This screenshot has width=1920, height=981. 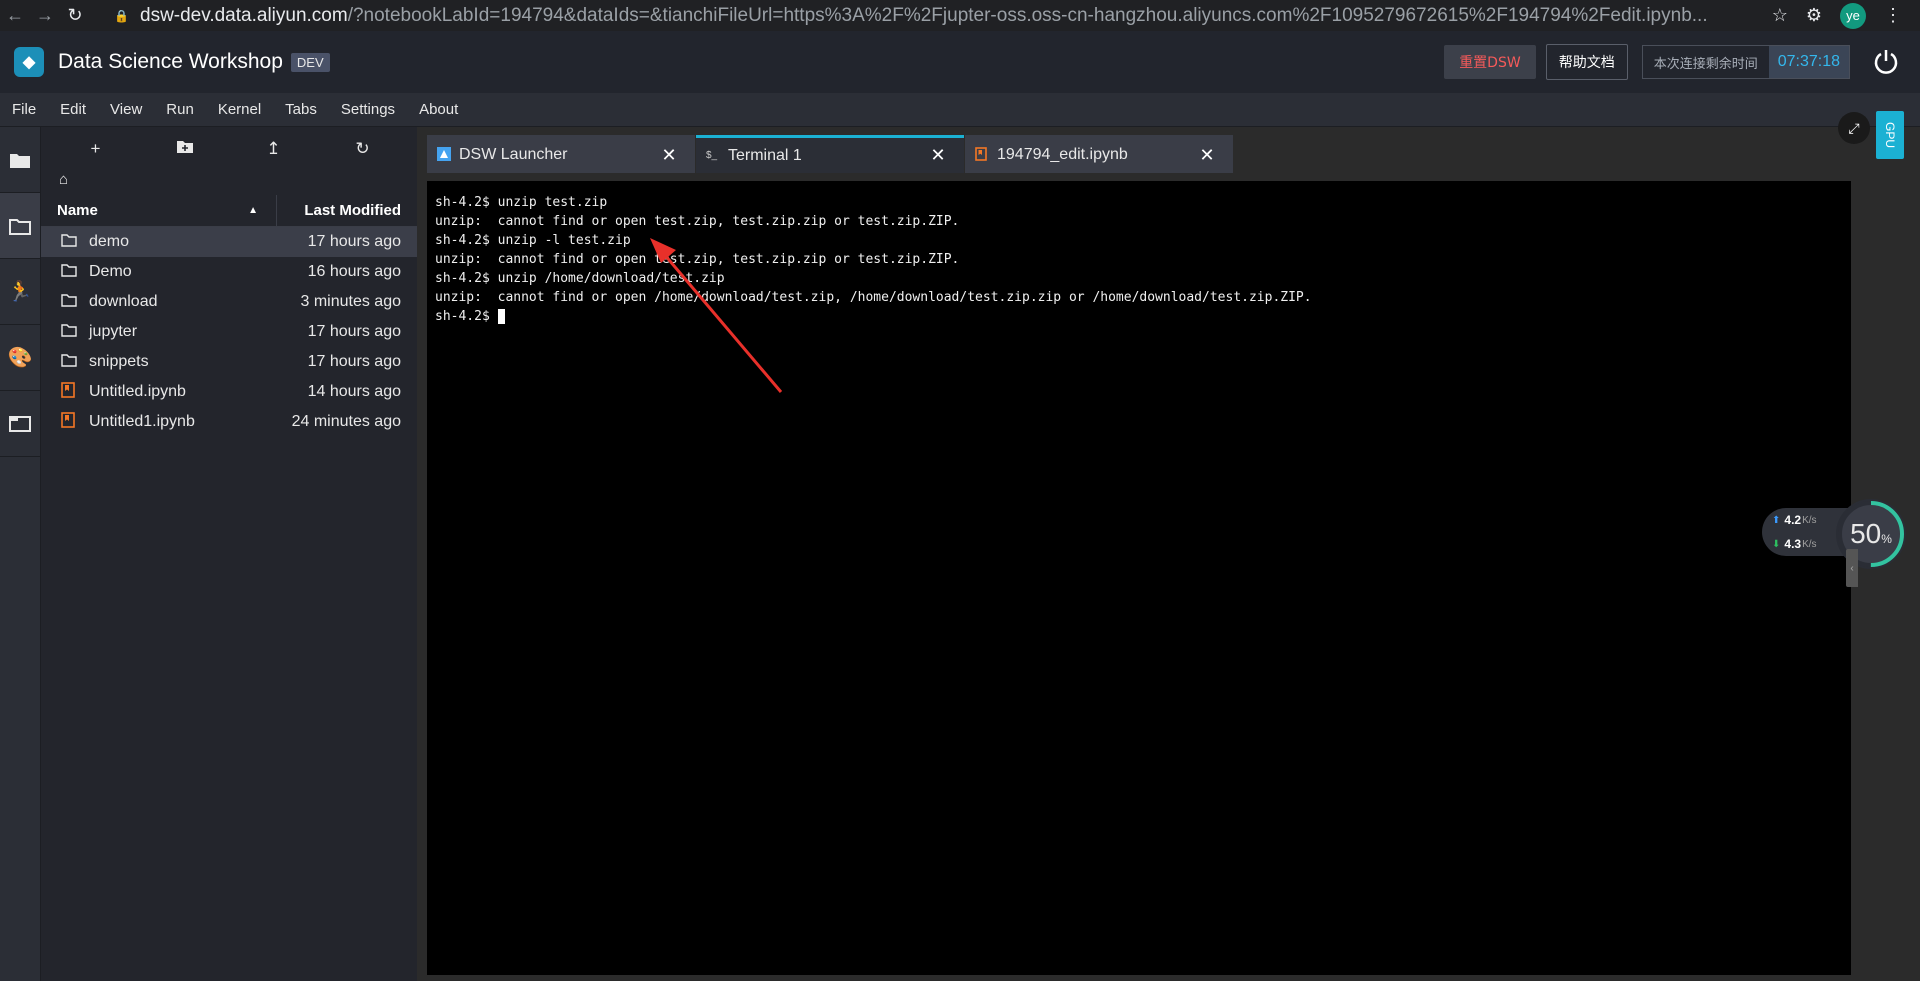 What do you see at coordinates (347, 210) in the screenshot?
I see `column-modified-header: Last Modified` at bounding box center [347, 210].